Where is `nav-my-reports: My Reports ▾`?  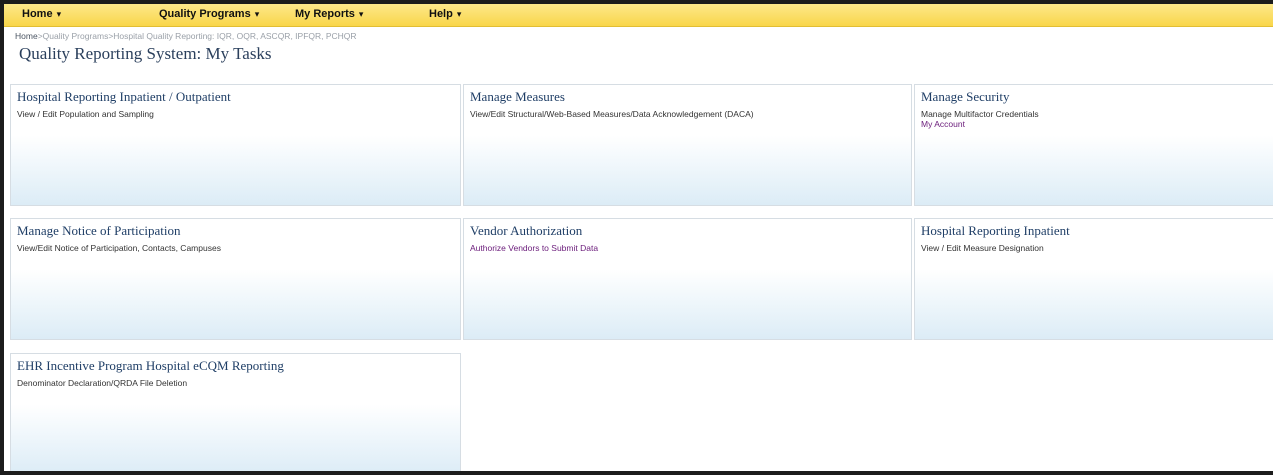 nav-my-reports: My Reports ▾ is located at coordinates (329, 14).